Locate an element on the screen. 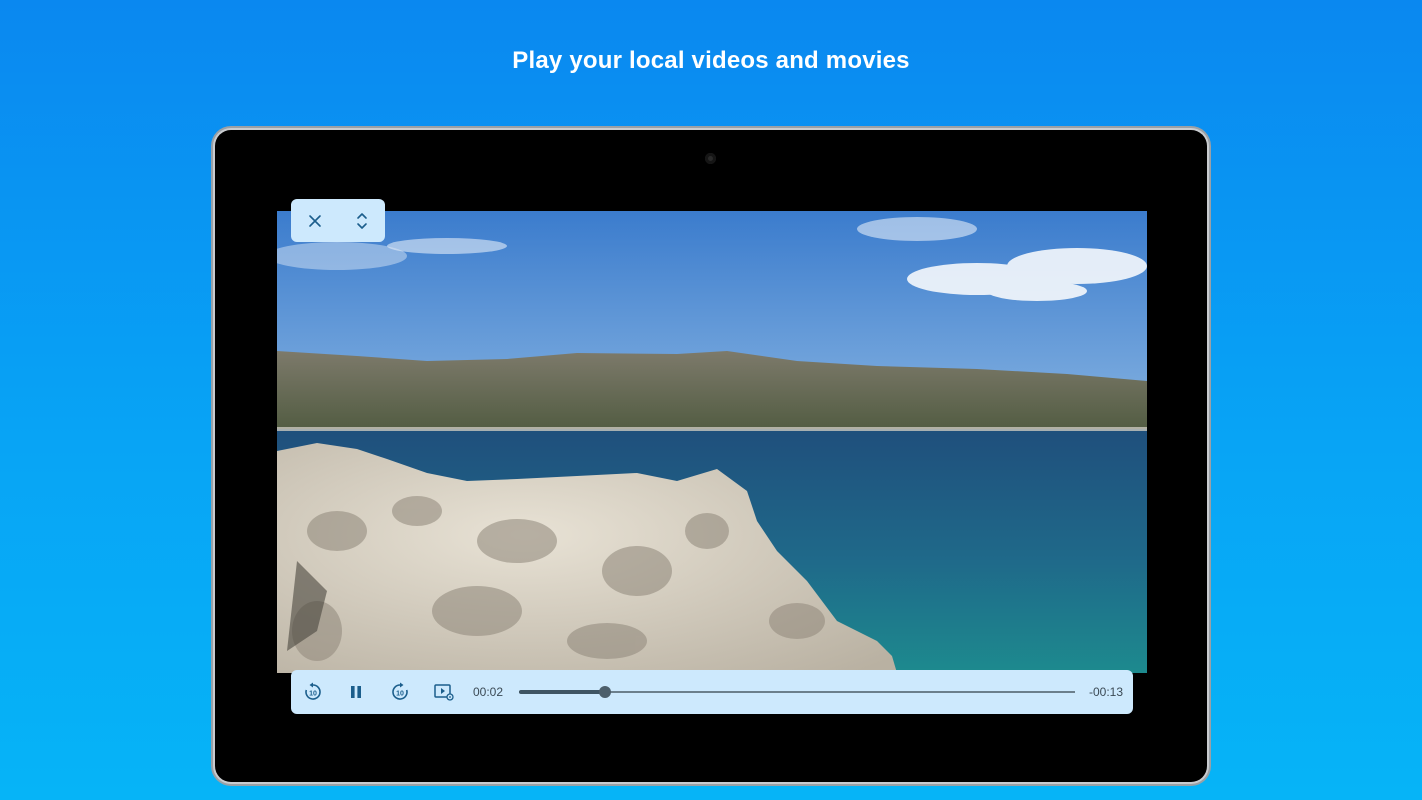  forward-10-icon: 10 is located at coordinates (400, 691).